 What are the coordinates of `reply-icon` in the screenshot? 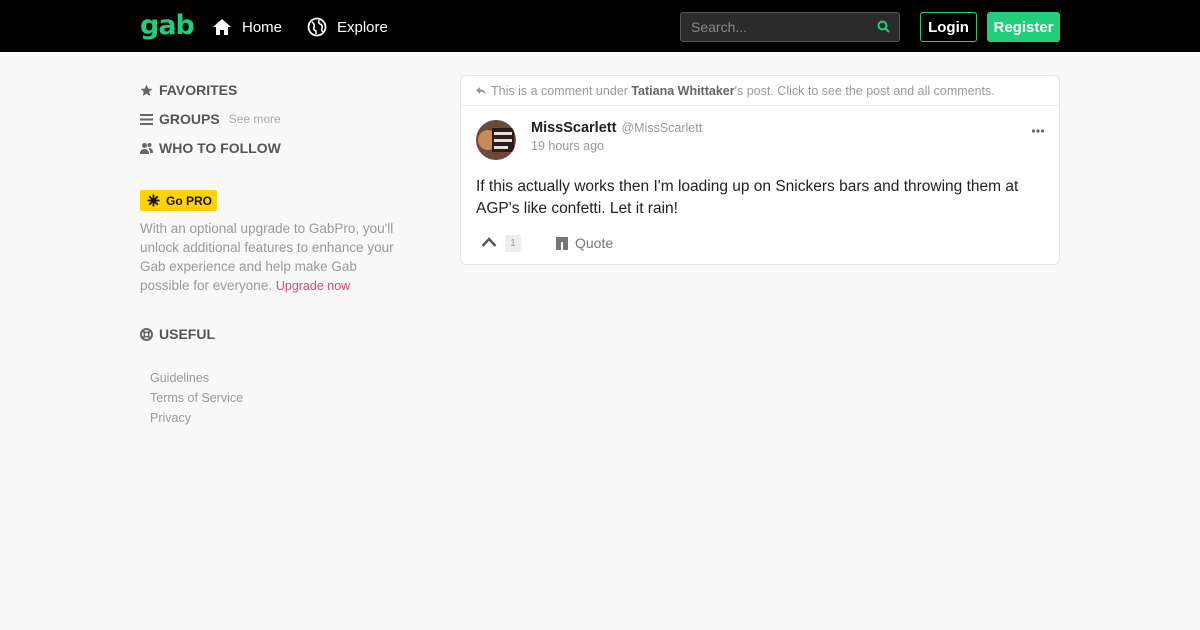 It's located at (481, 90).